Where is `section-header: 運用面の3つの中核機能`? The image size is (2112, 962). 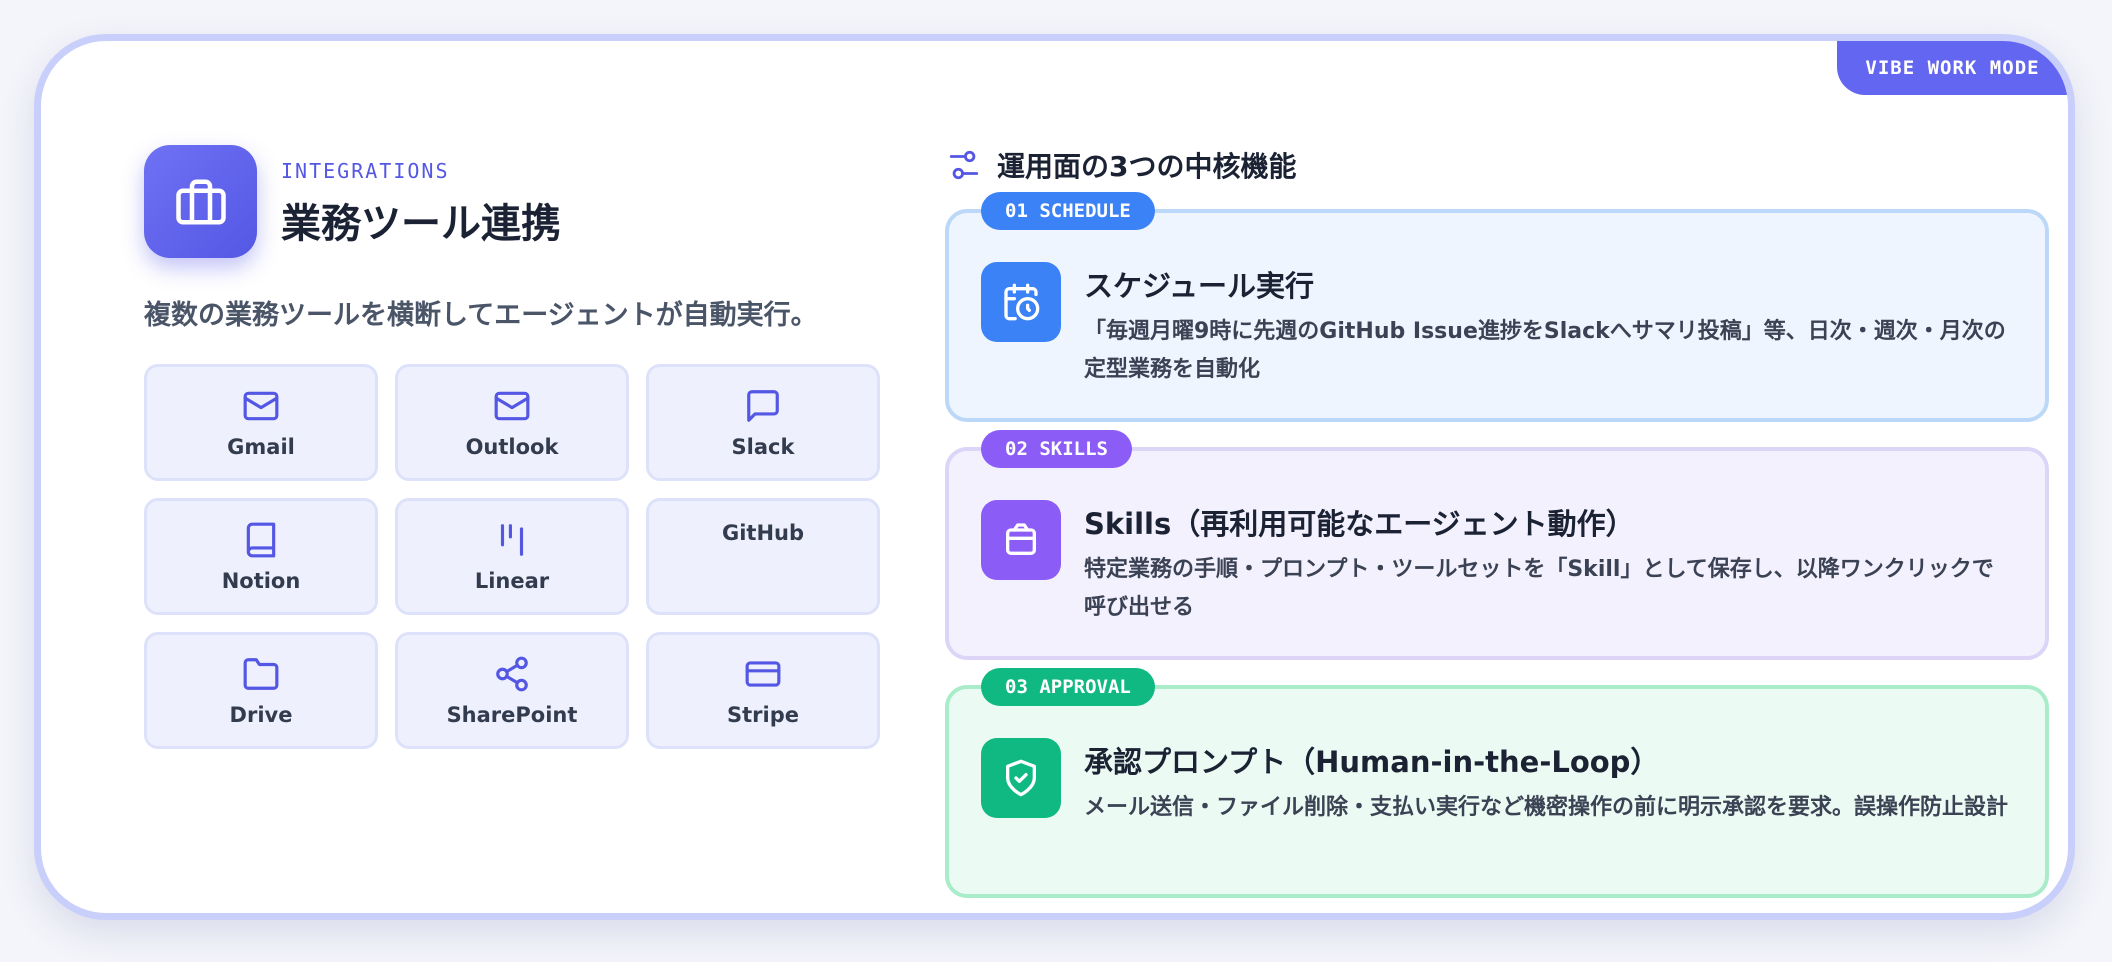 section-header: 運用面の3つの中核機能 is located at coordinates (1121, 165).